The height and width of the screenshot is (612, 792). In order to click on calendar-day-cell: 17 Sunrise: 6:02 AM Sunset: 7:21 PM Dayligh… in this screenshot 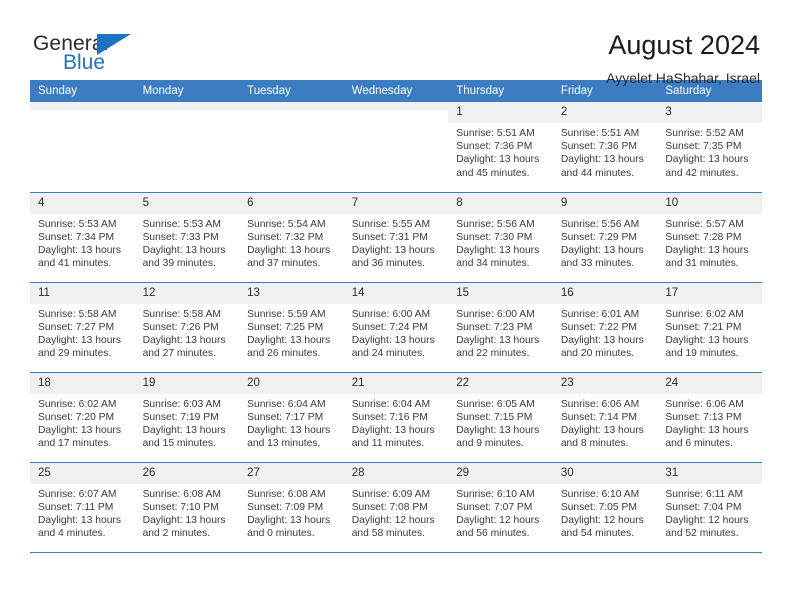, I will do `click(709, 327)`.